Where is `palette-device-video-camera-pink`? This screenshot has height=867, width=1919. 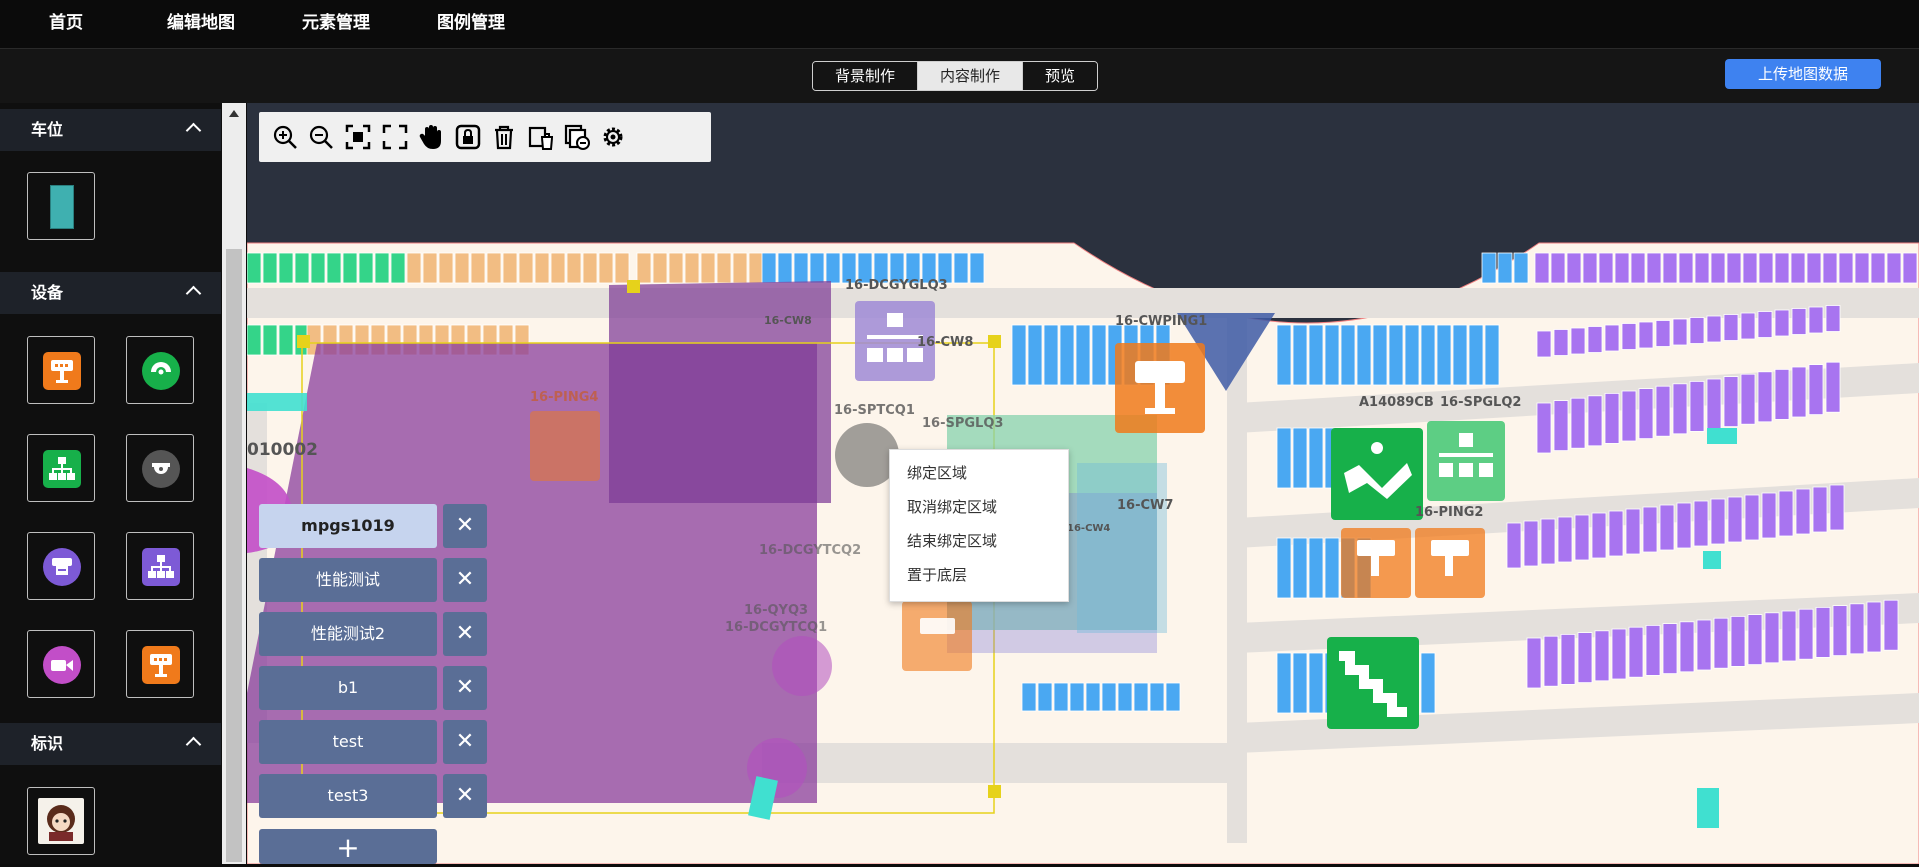
palette-device-video-camera-pink is located at coordinates (61, 664).